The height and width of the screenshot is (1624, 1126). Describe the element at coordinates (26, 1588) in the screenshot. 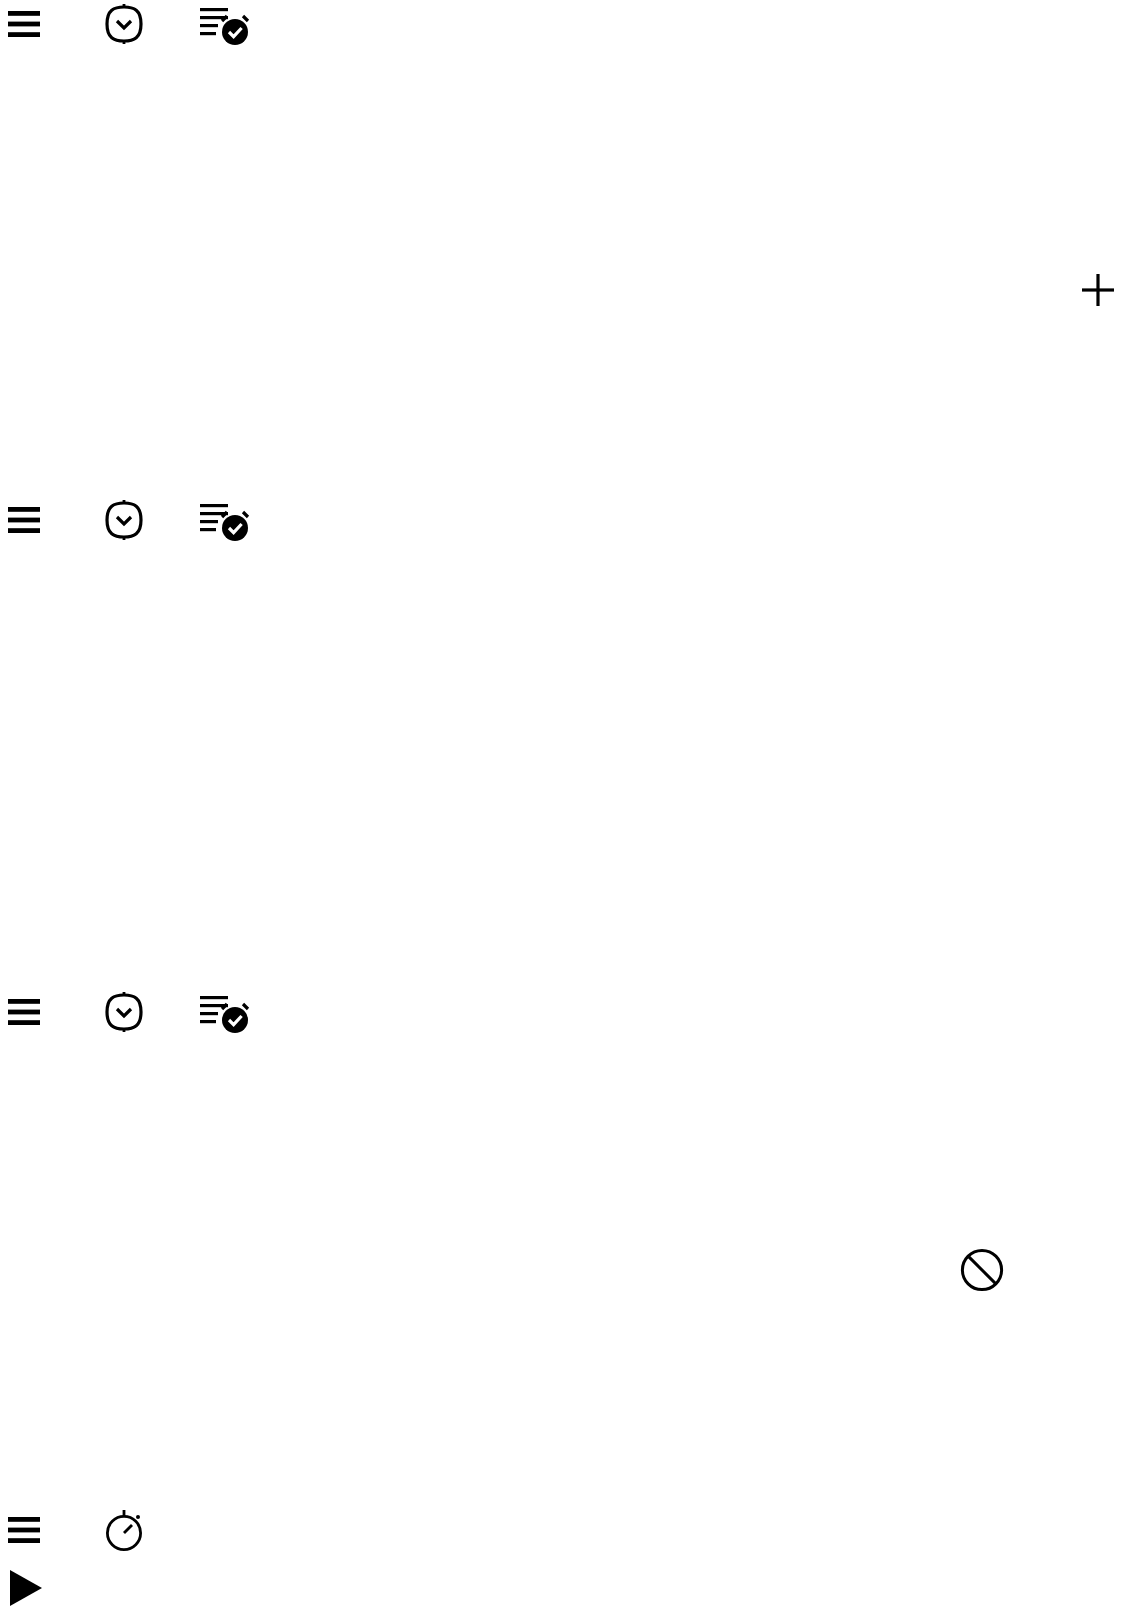

I see `play-icon` at that location.